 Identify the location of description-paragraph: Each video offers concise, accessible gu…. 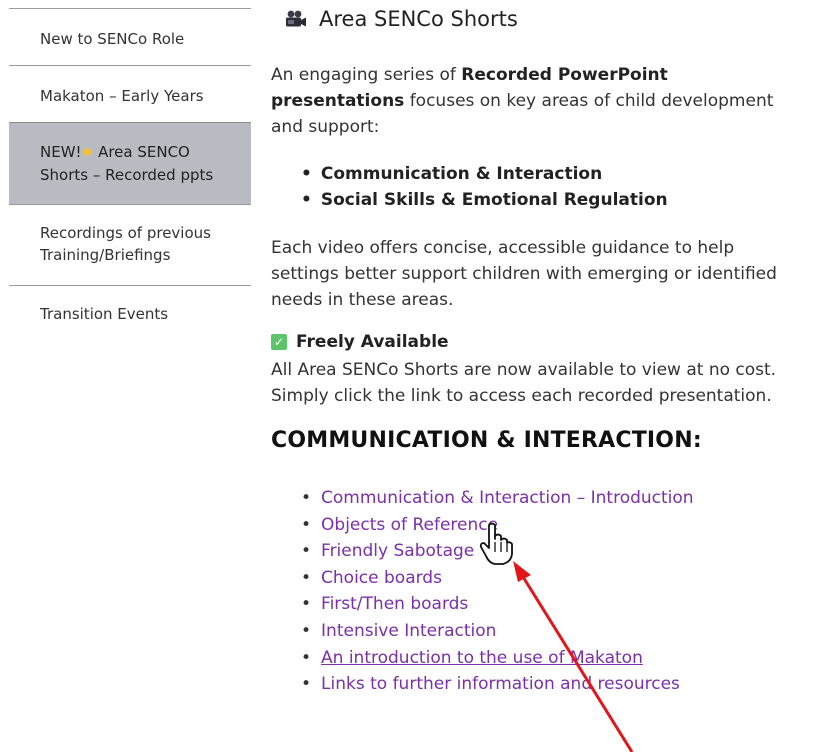
(524, 274).